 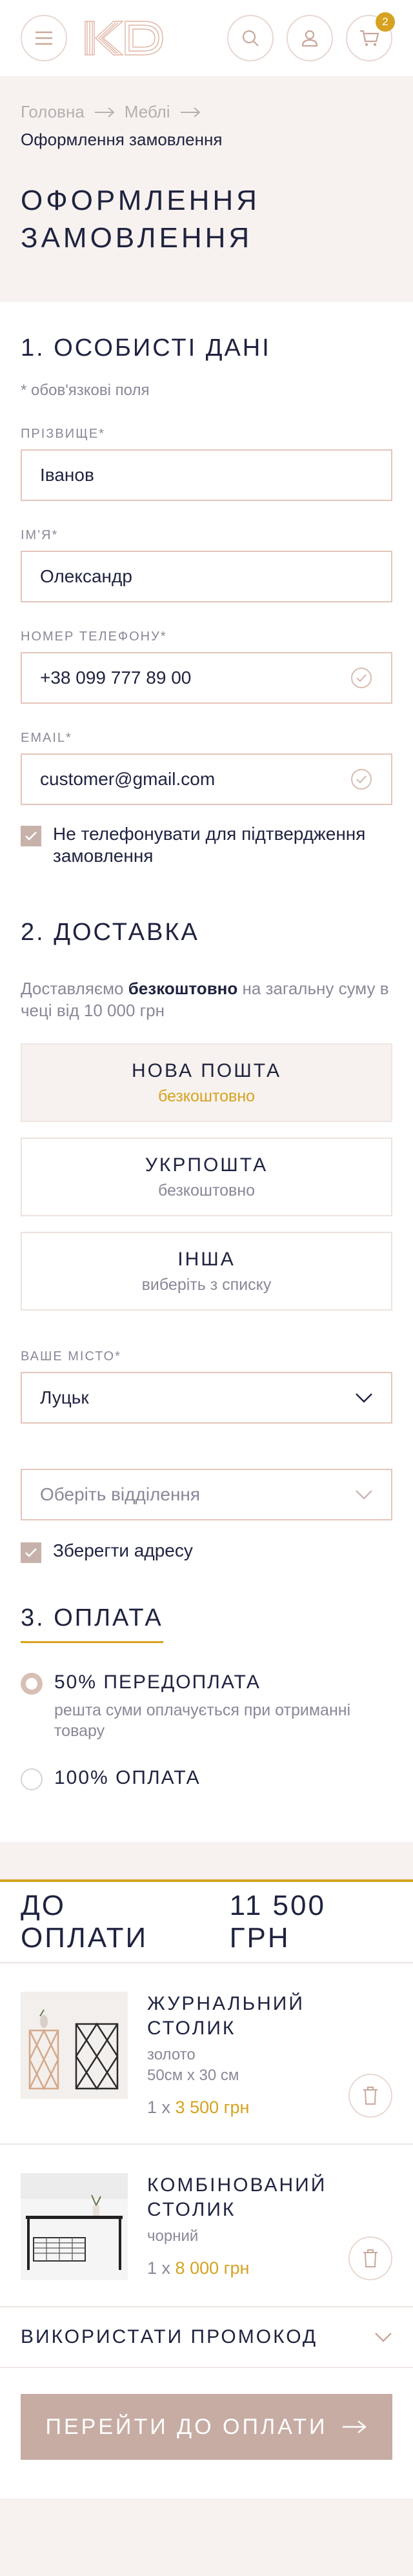 I want to click on page-title: ОФОРМЛЕННЯ ЗАМОВЛЕННЯ, so click(x=206, y=242).